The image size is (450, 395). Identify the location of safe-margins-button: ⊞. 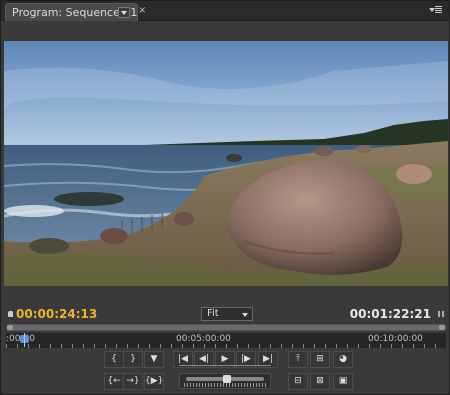
(320, 359).